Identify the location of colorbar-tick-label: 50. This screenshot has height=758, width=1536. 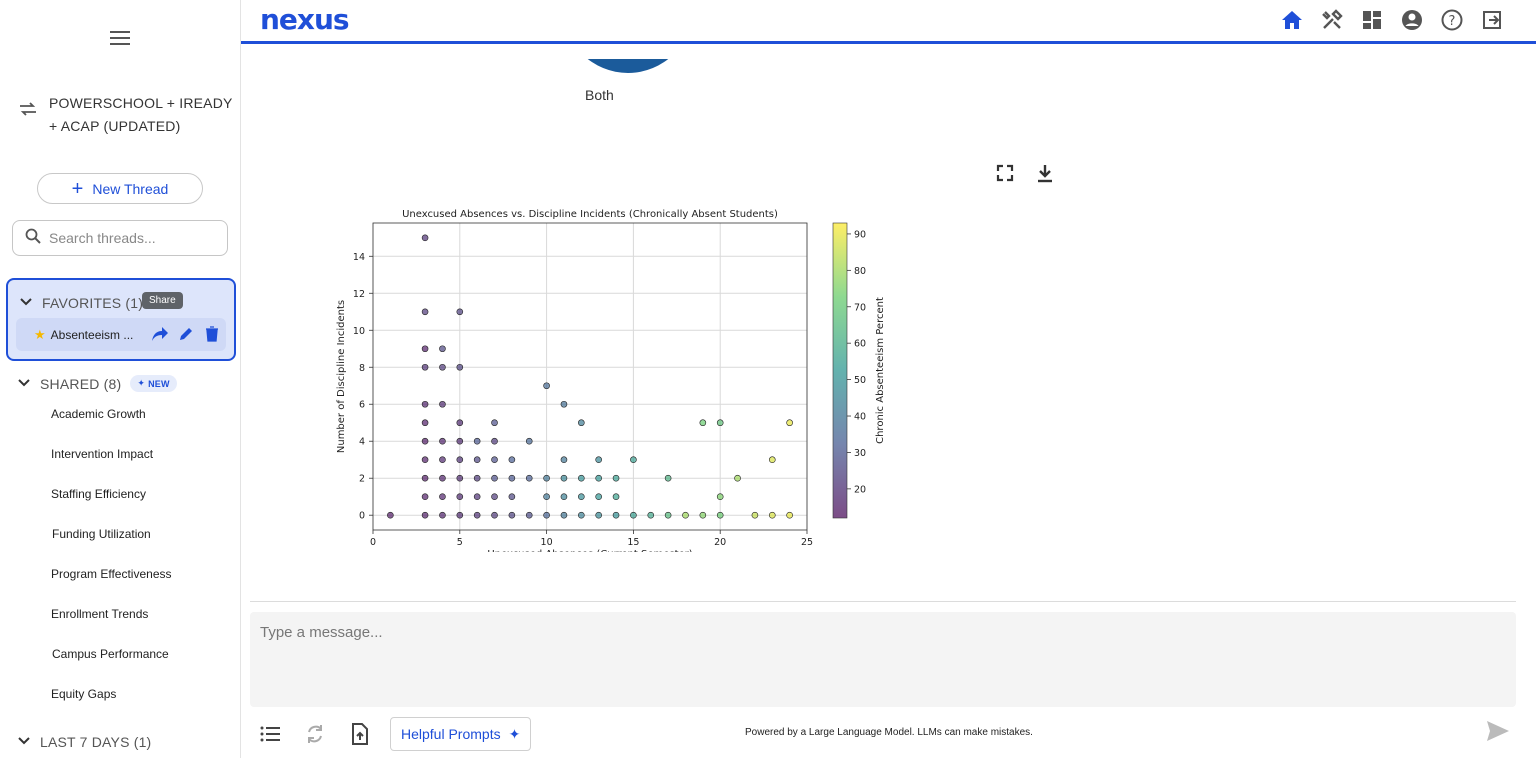
(860, 380).